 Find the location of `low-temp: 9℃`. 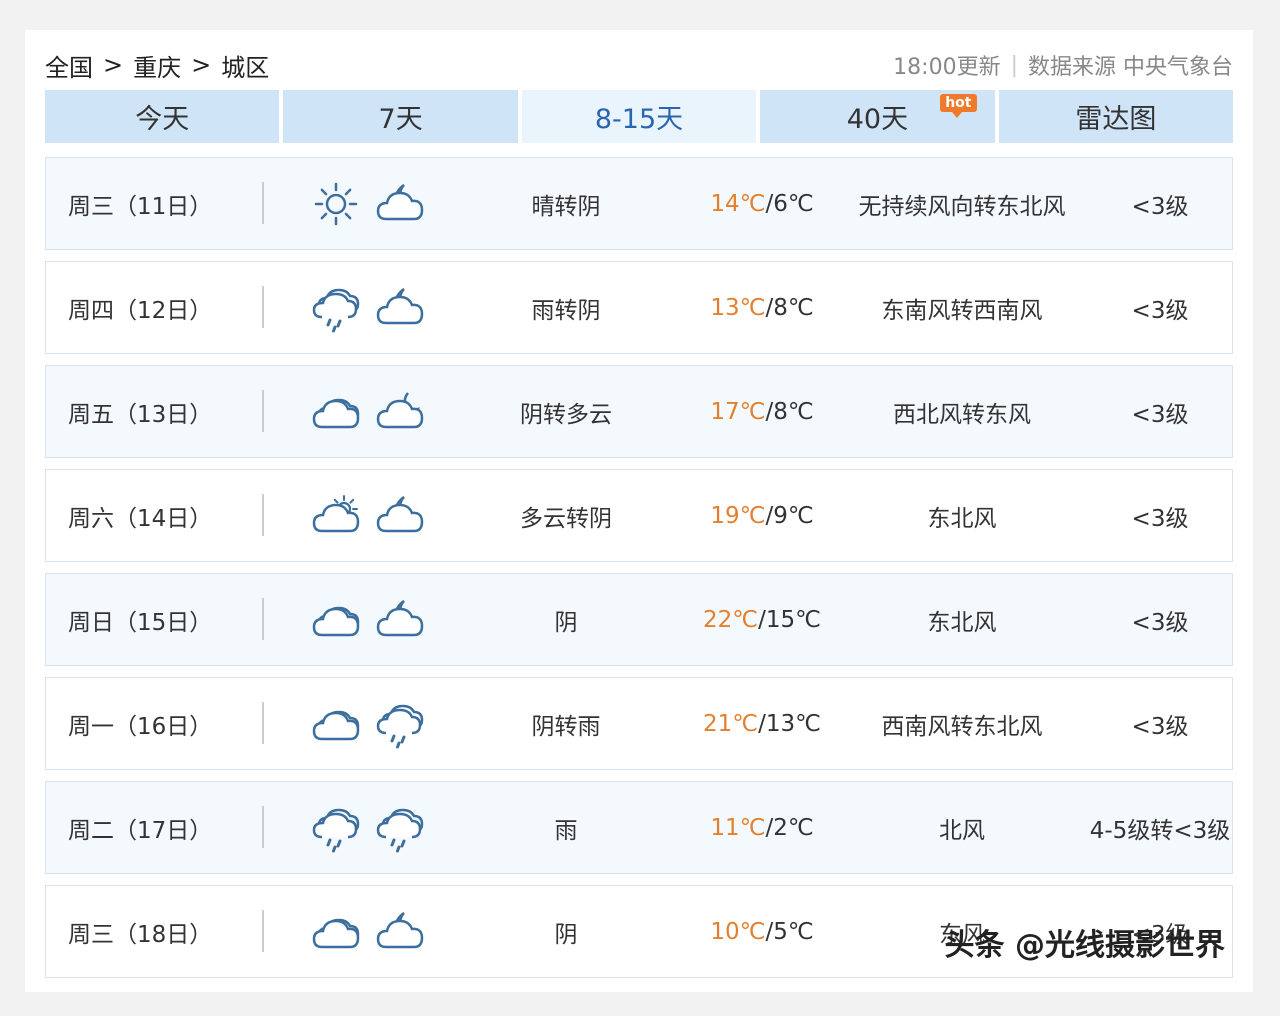

low-temp: 9℃ is located at coordinates (793, 515).